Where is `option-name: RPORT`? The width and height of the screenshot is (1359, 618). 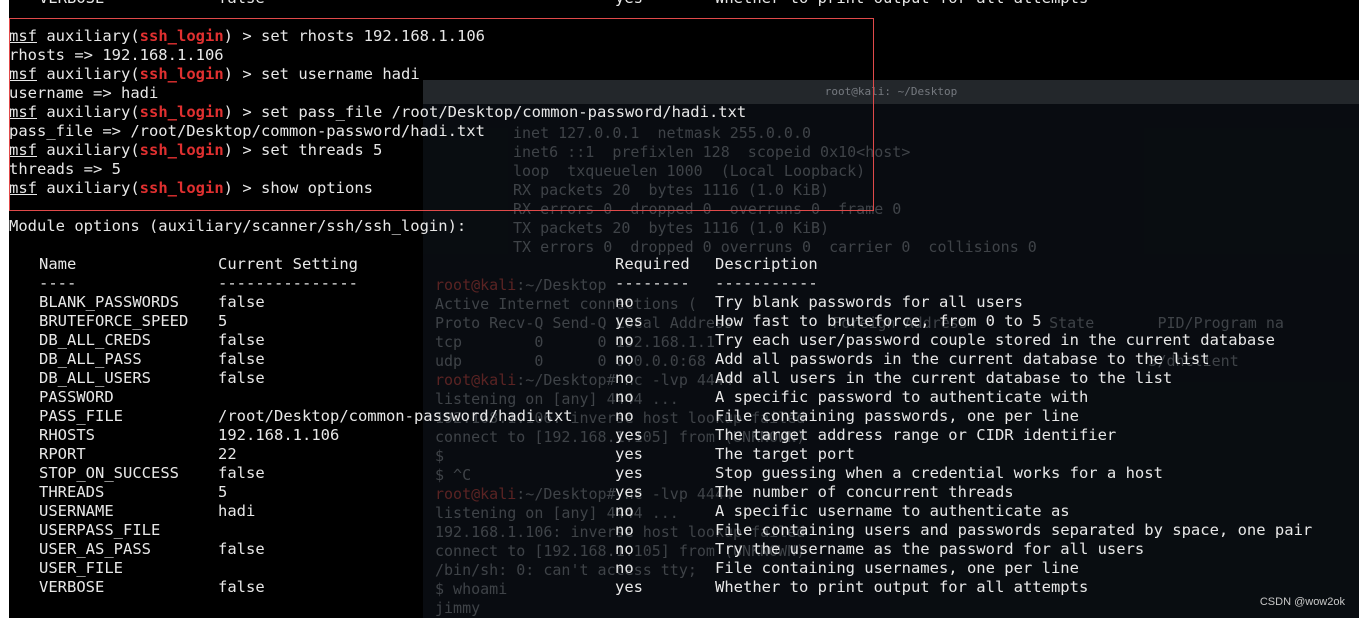 option-name: RPORT is located at coordinates (62, 454).